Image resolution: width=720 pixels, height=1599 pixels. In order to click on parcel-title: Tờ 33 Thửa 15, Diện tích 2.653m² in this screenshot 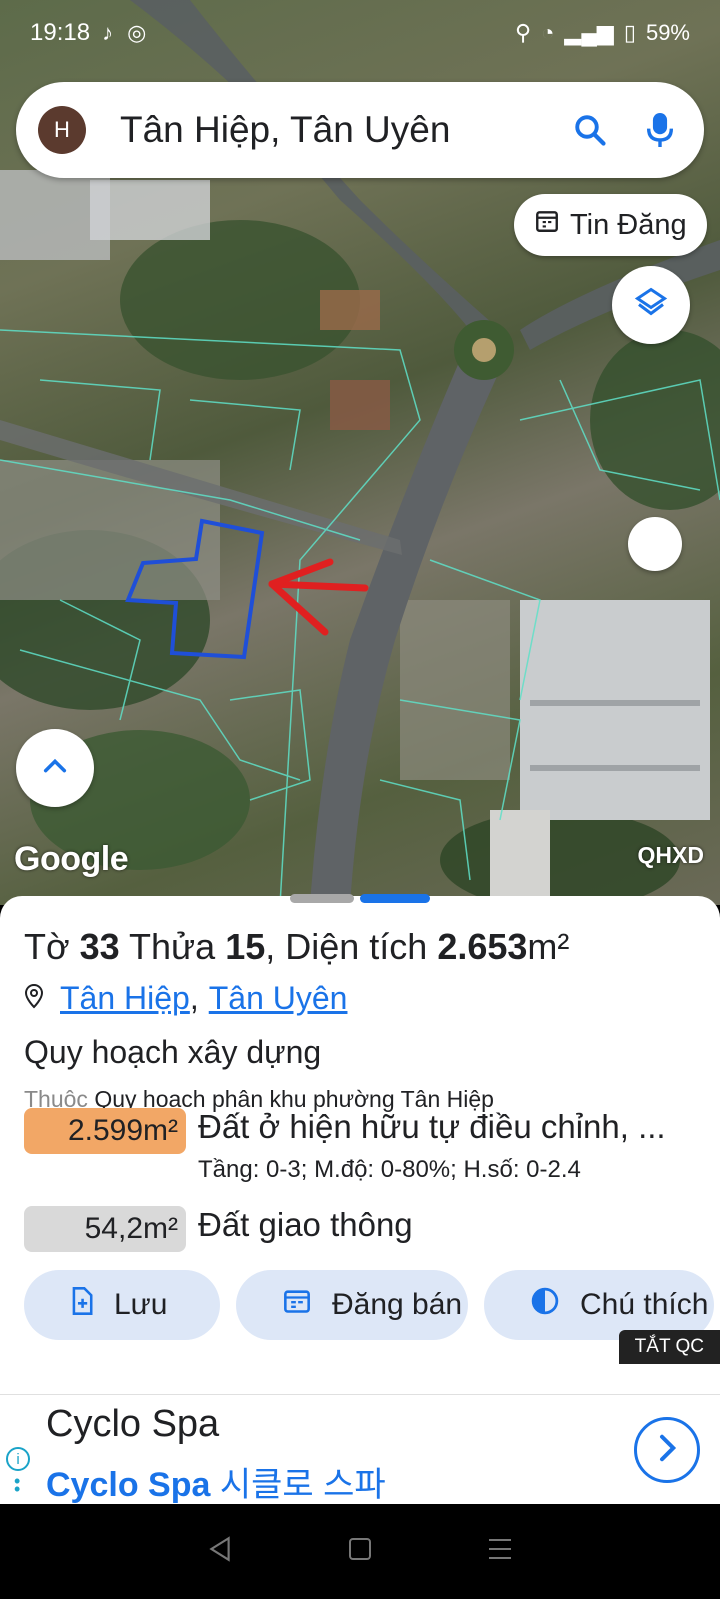, I will do `click(297, 946)`.